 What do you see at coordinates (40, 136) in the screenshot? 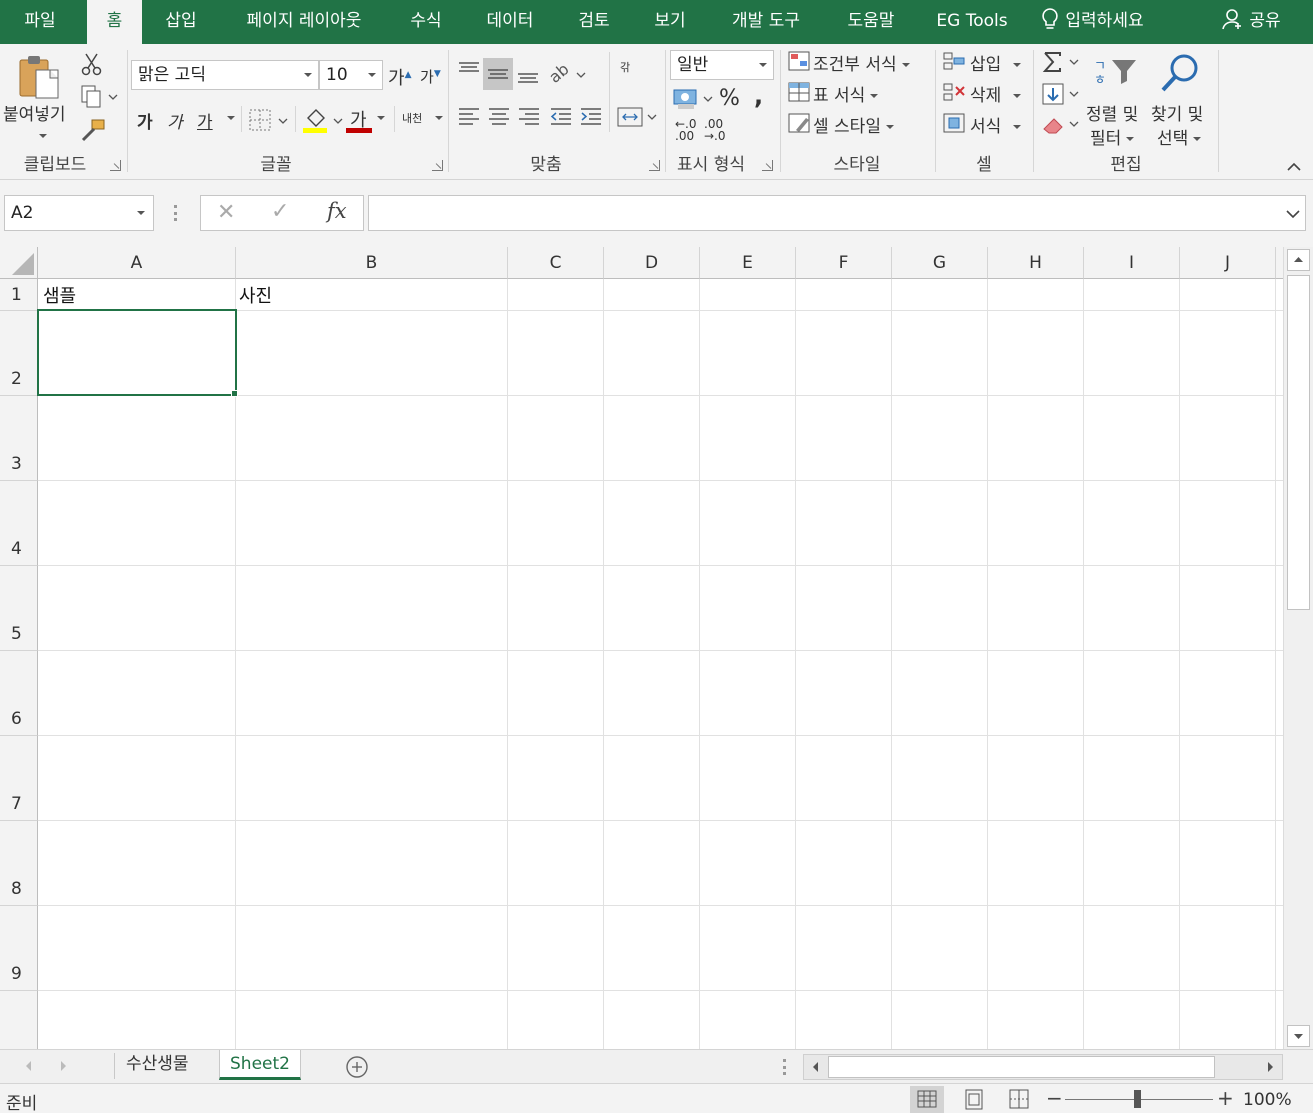
I see `paste-dropdown` at bounding box center [40, 136].